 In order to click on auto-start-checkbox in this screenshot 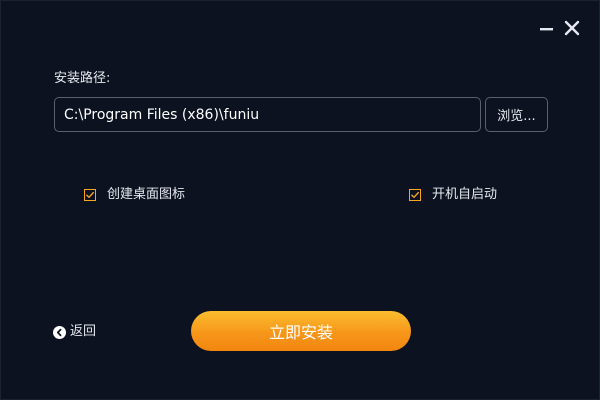, I will do `click(415, 195)`.